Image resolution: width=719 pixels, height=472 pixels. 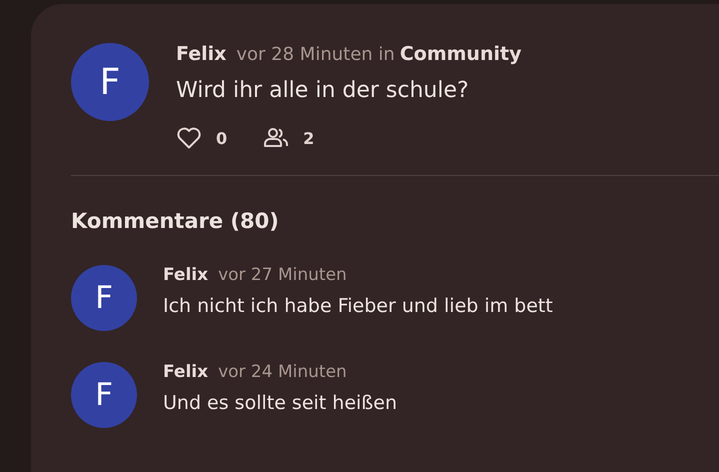 I want to click on participants-button: 2, so click(x=288, y=138).